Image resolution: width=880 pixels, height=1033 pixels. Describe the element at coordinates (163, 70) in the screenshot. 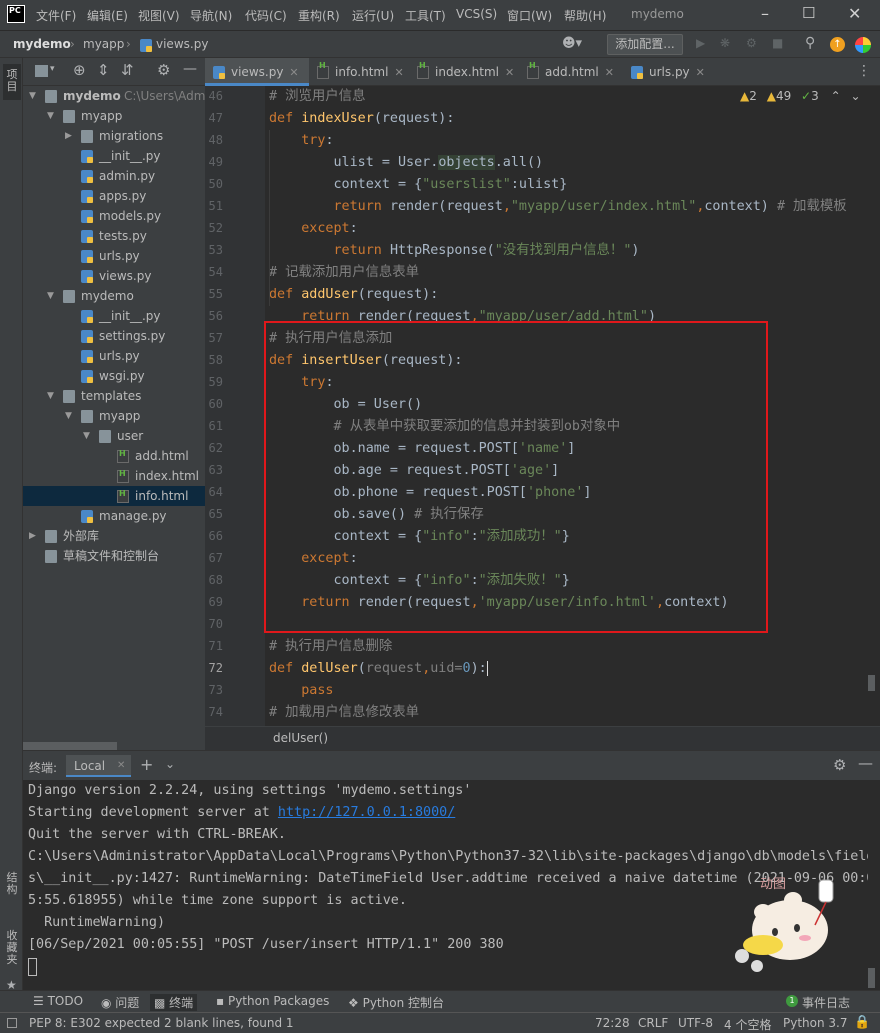

I see `gear-icon: ⚙` at that location.